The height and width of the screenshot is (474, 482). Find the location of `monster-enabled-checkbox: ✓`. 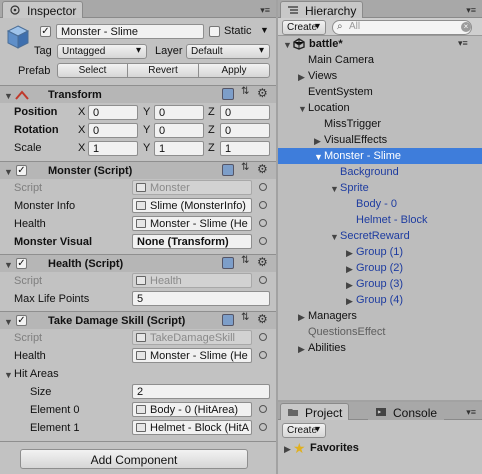

monster-enabled-checkbox: ✓ is located at coordinates (21, 170).